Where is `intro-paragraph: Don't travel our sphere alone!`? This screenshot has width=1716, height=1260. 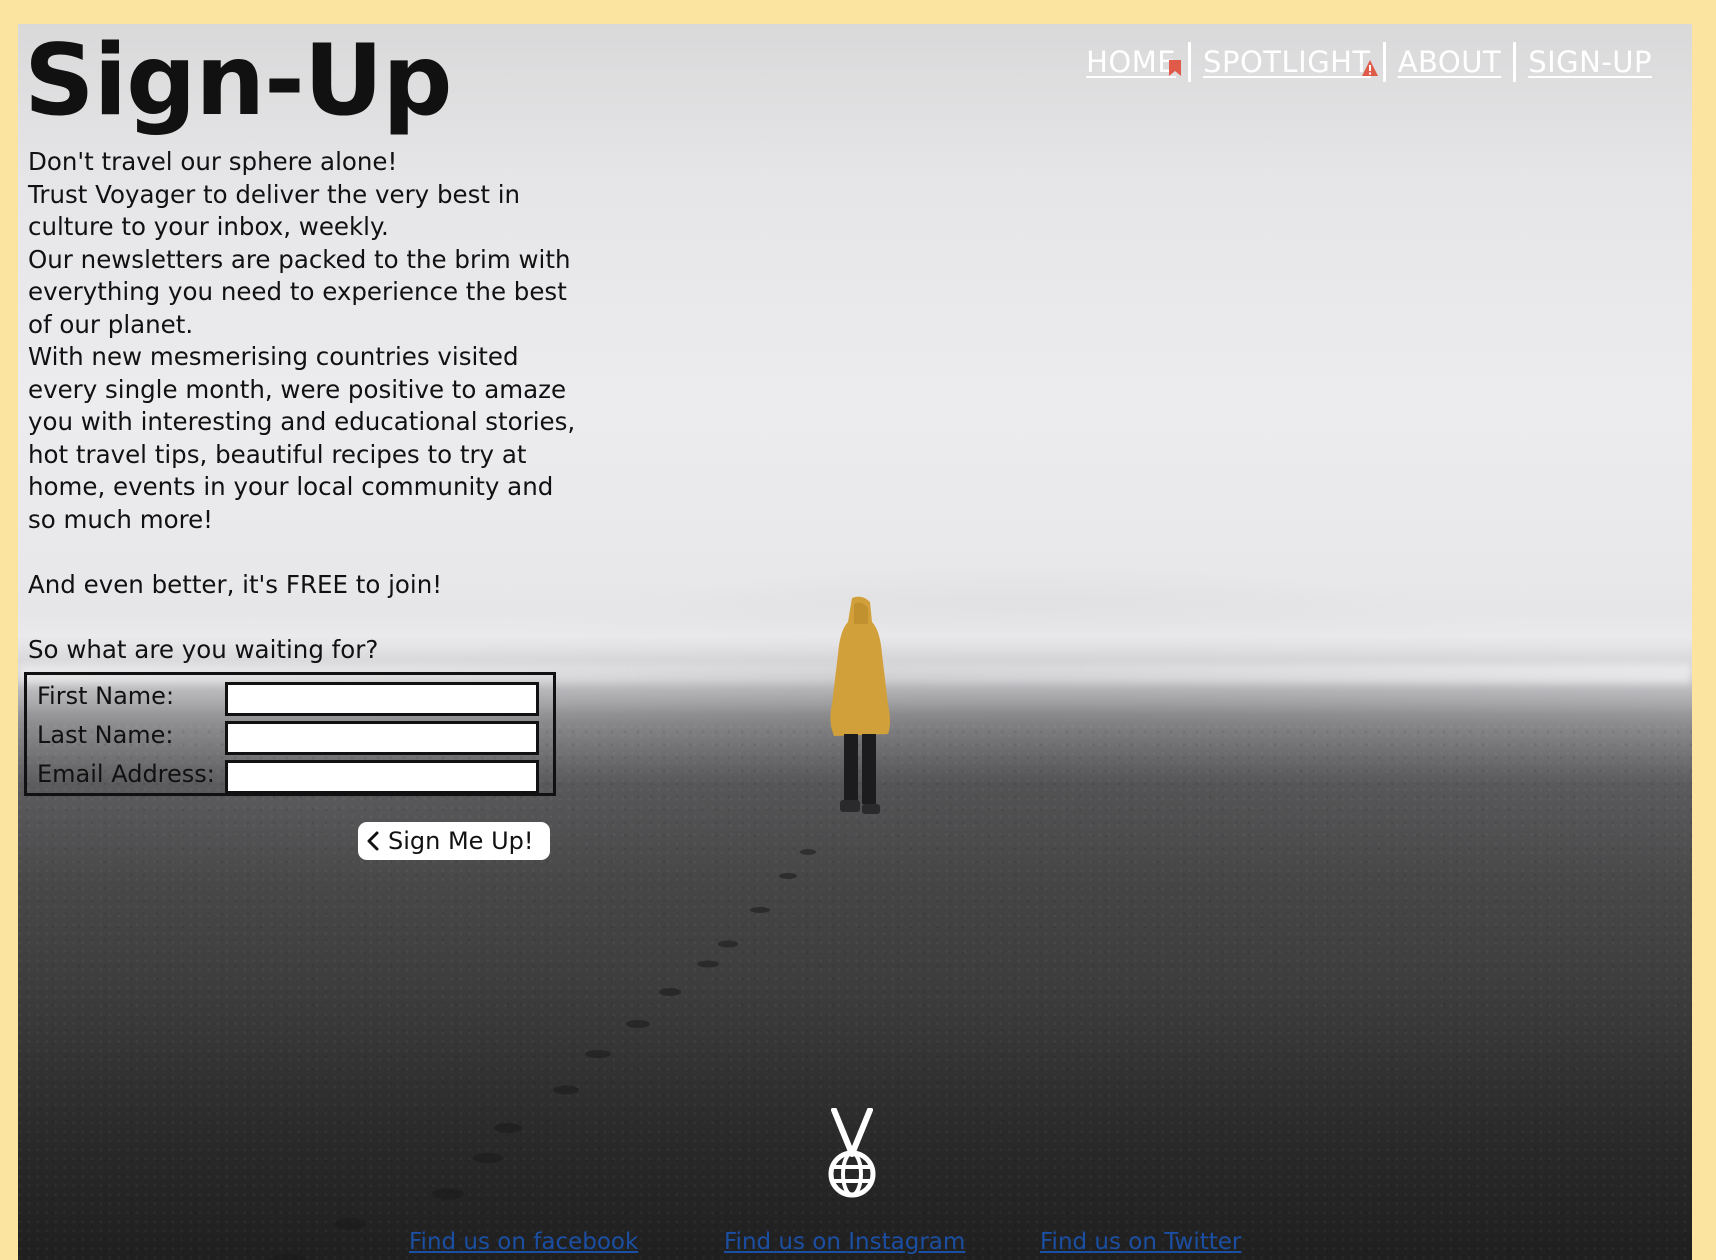 intro-paragraph: Don't travel our sphere alone! is located at coordinates (213, 161).